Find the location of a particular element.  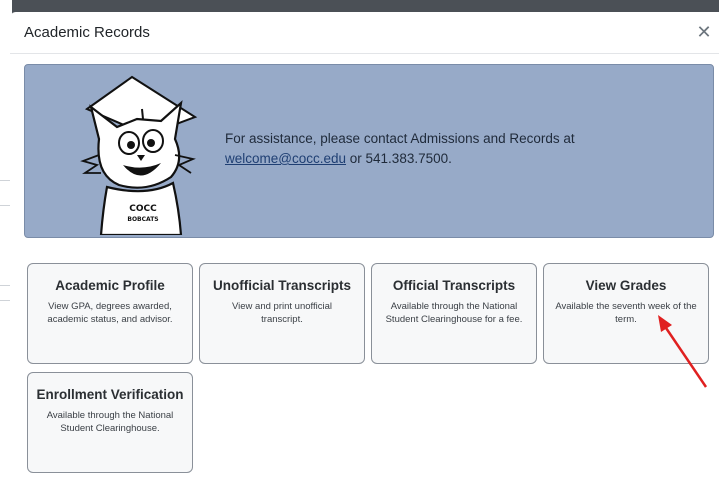

card-title: View Grades is located at coordinates (626, 285).